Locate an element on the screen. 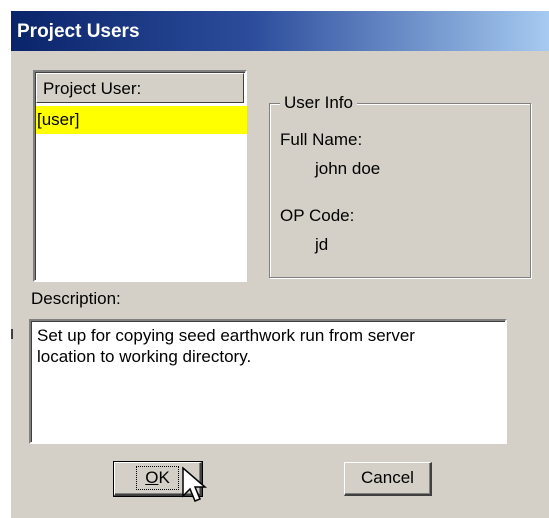  cancel-button: Cancel is located at coordinates (388, 479).